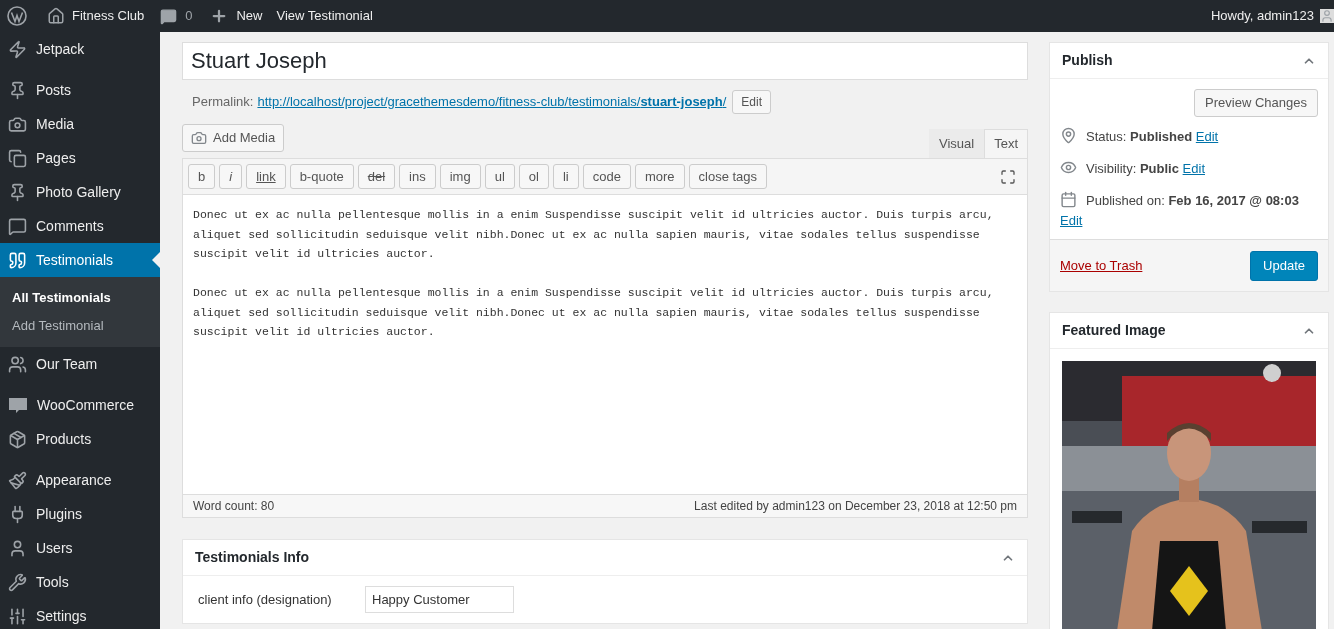 Image resolution: width=1334 pixels, height=629 pixels. I want to click on sidebar-item: Photo Gallery, so click(80, 192).